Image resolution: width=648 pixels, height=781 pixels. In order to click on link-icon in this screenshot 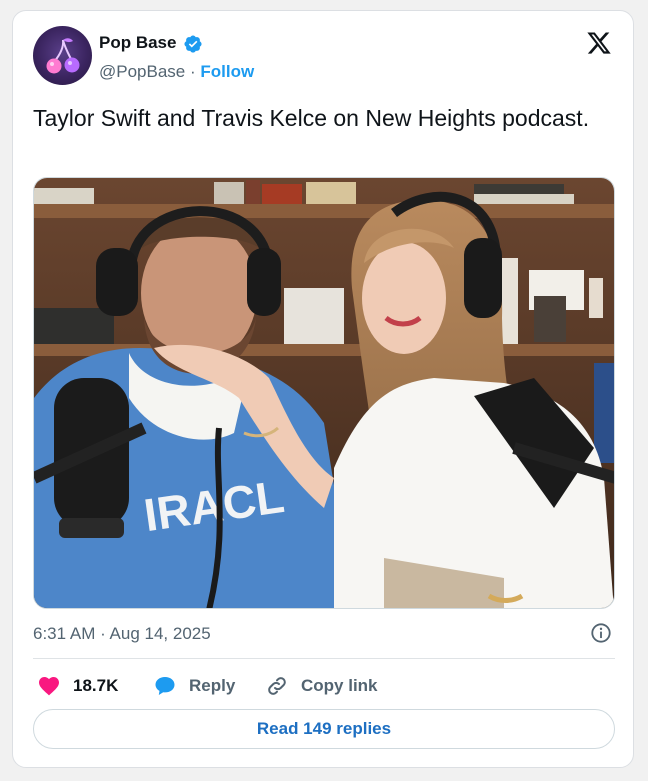, I will do `click(277, 686)`.